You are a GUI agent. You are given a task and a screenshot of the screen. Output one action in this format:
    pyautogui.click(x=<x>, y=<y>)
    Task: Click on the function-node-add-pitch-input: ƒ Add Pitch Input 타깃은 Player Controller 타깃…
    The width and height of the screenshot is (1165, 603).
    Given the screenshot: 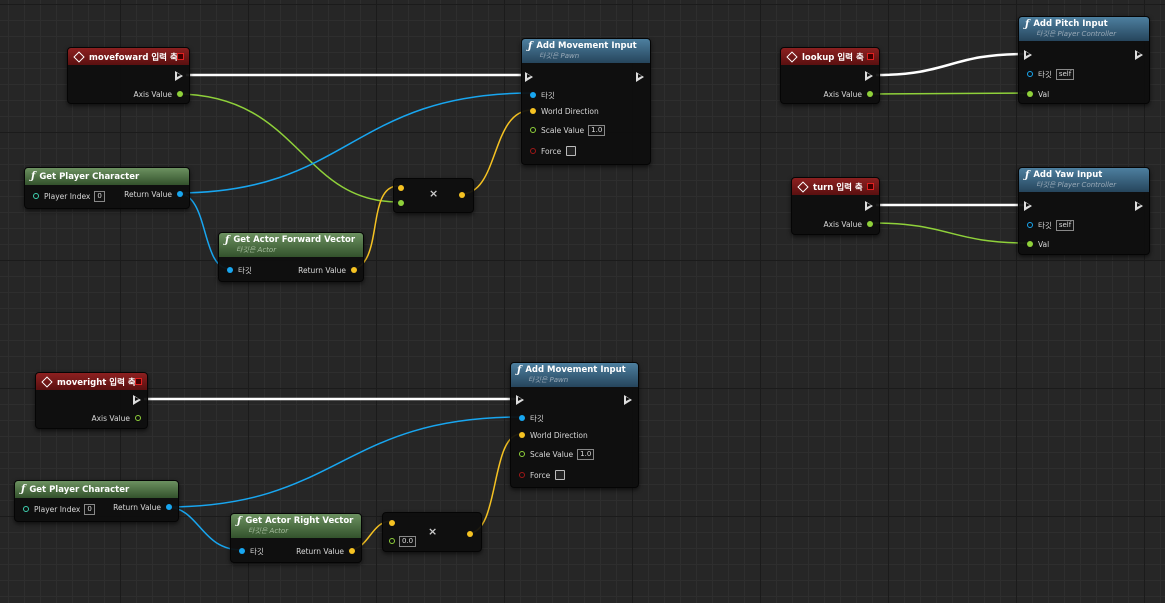 What is the action you would take?
    pyautogui.click(x=1084, y=60)
    